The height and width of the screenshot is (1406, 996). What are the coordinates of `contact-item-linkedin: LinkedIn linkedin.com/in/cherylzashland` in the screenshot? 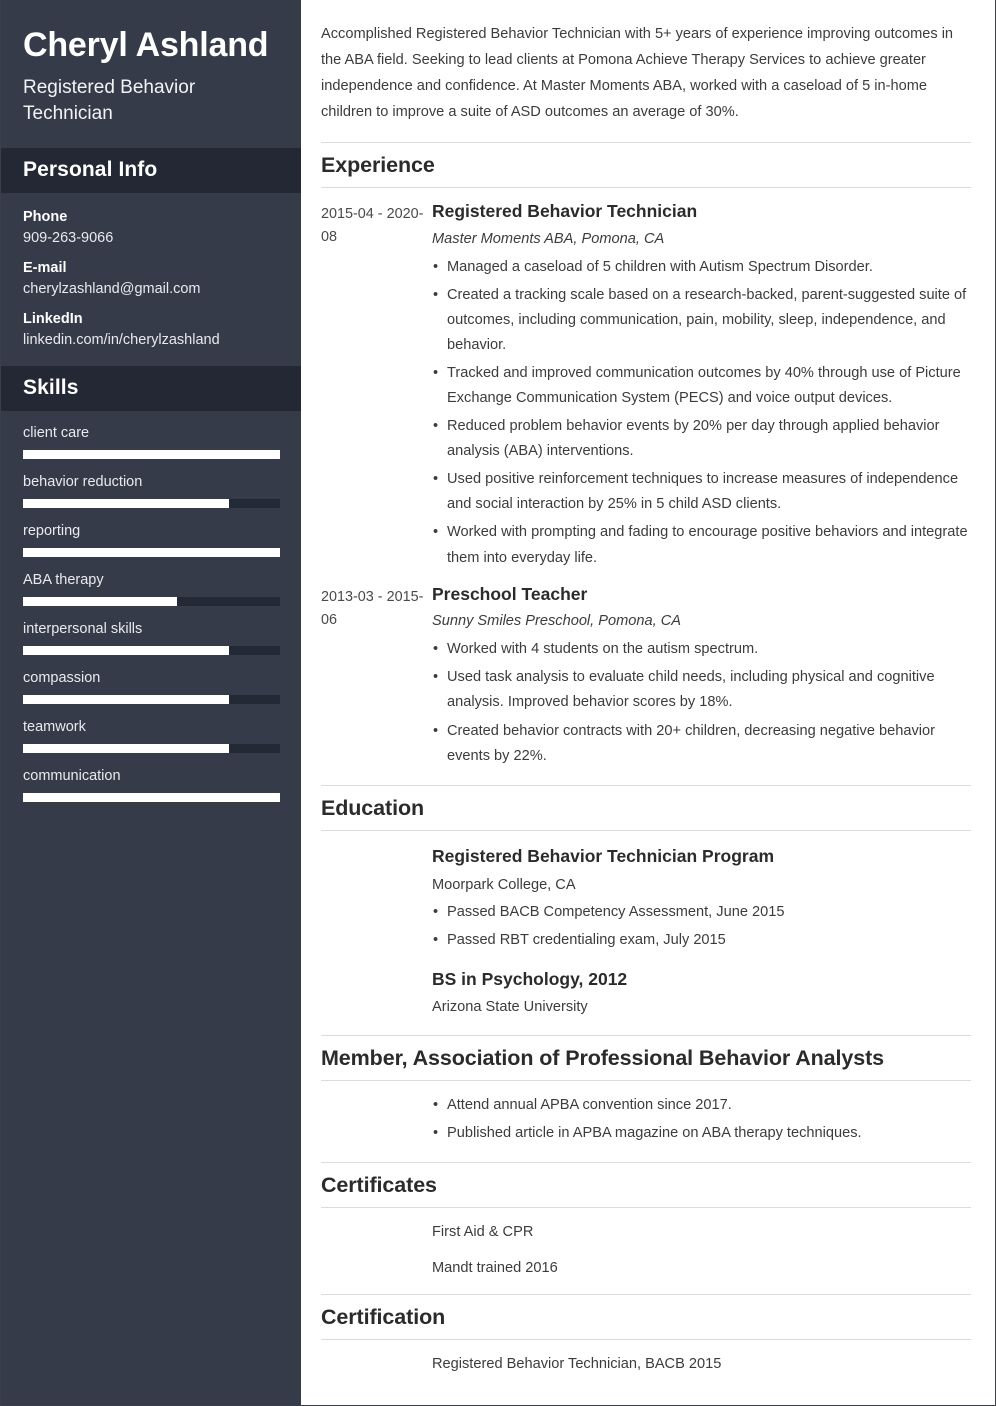 It's located at (151, 329).